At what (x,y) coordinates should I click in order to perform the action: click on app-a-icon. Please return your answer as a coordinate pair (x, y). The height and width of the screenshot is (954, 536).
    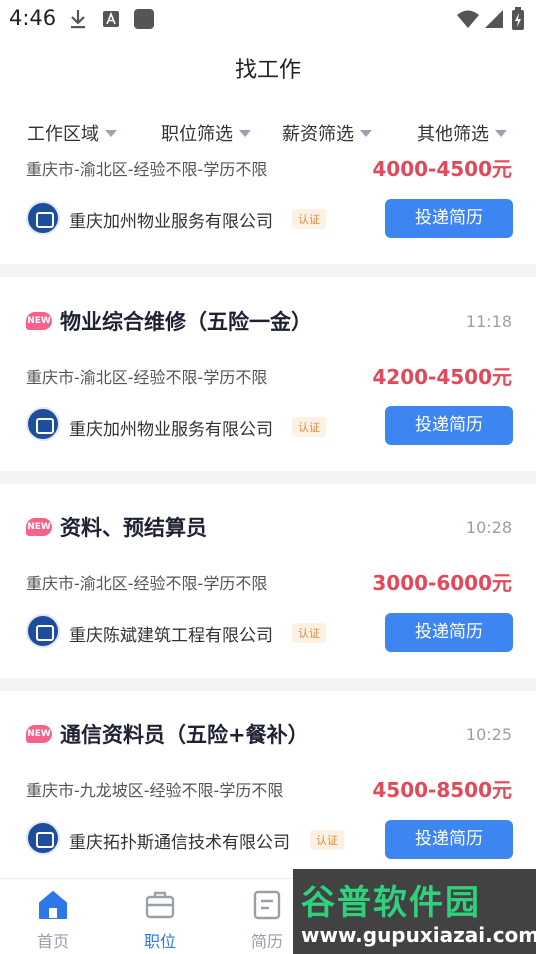
    Looking at the image, I should click on (111, 19).